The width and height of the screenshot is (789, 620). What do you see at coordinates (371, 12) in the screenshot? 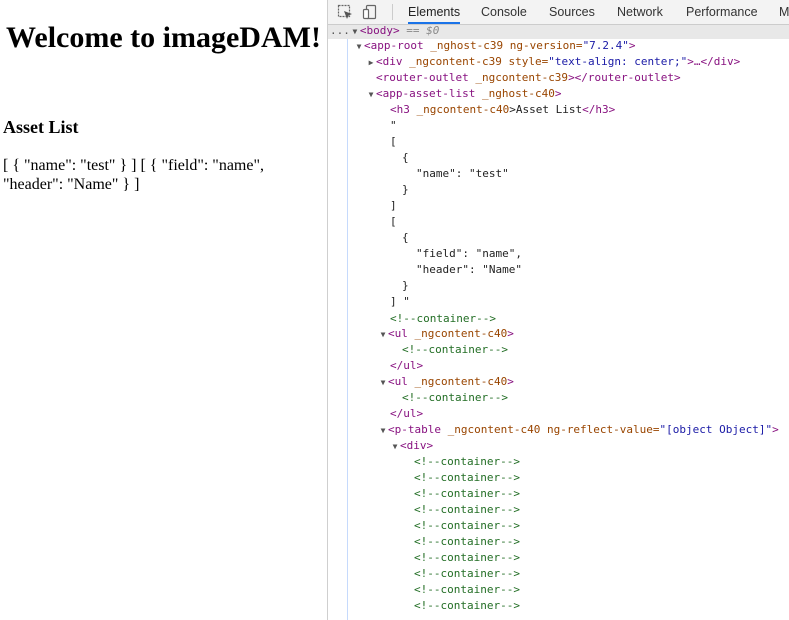
I see `device-toolbar-icon` at bounding box center [371, 12].